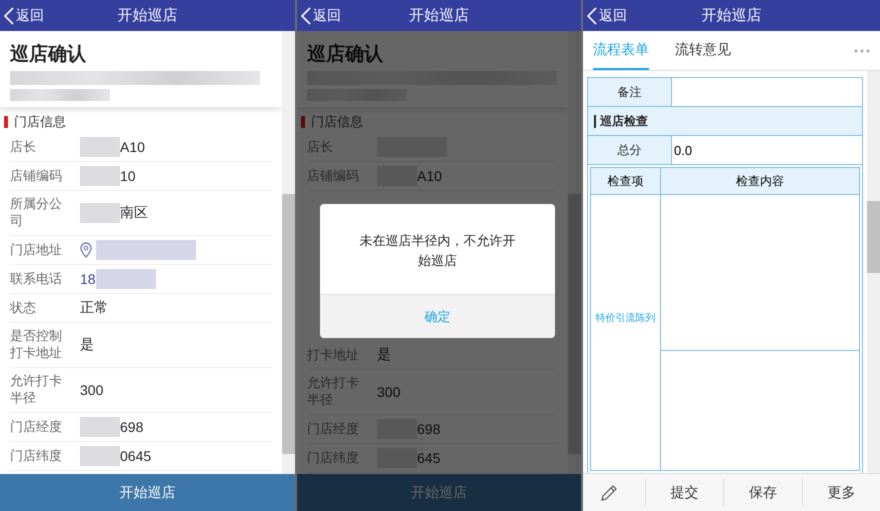  I want to click on more-icon, so click(862, 50).